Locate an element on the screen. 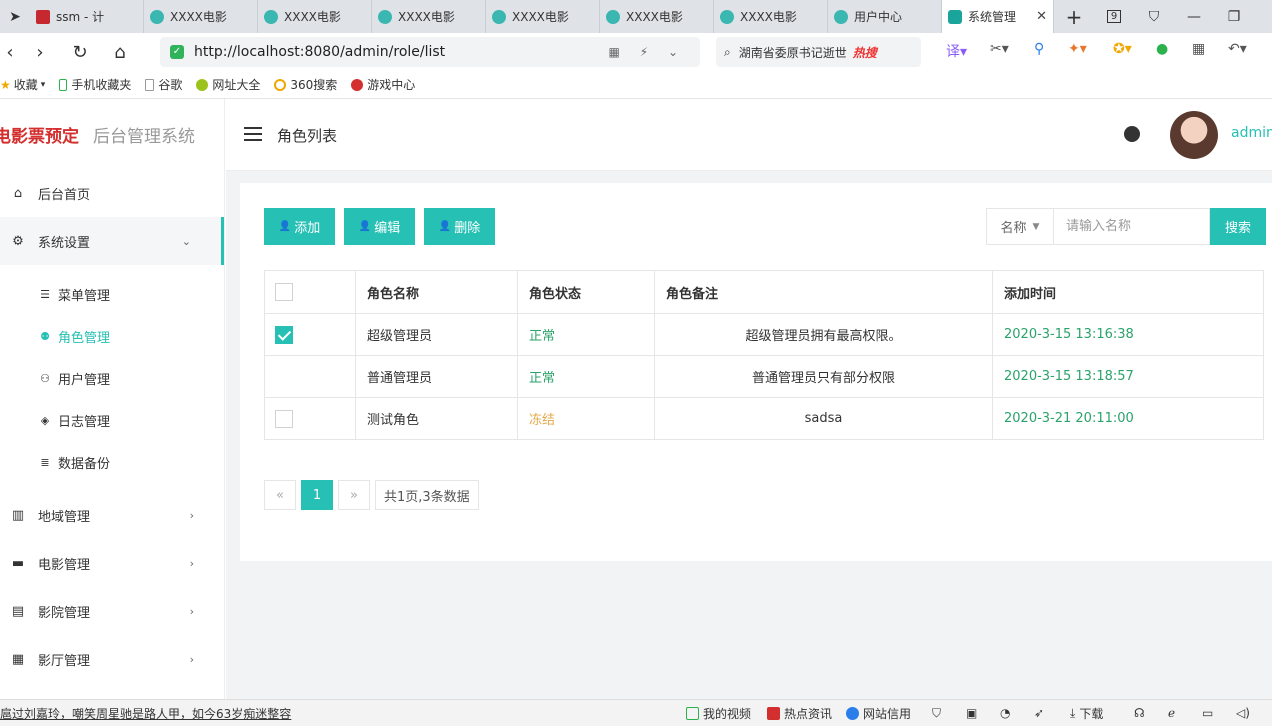 The width and height of the screenshot is (1272, 726). phone-icon is located at coordinates (63, 84).